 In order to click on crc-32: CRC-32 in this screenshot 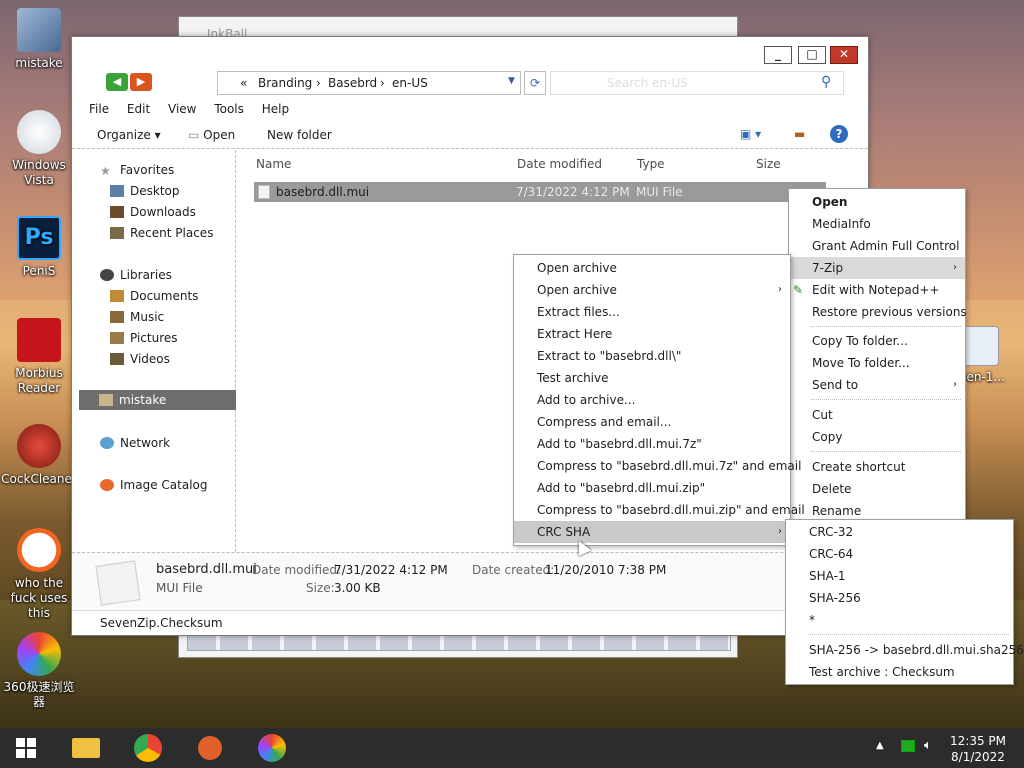, I will do `click(899, 532)`.